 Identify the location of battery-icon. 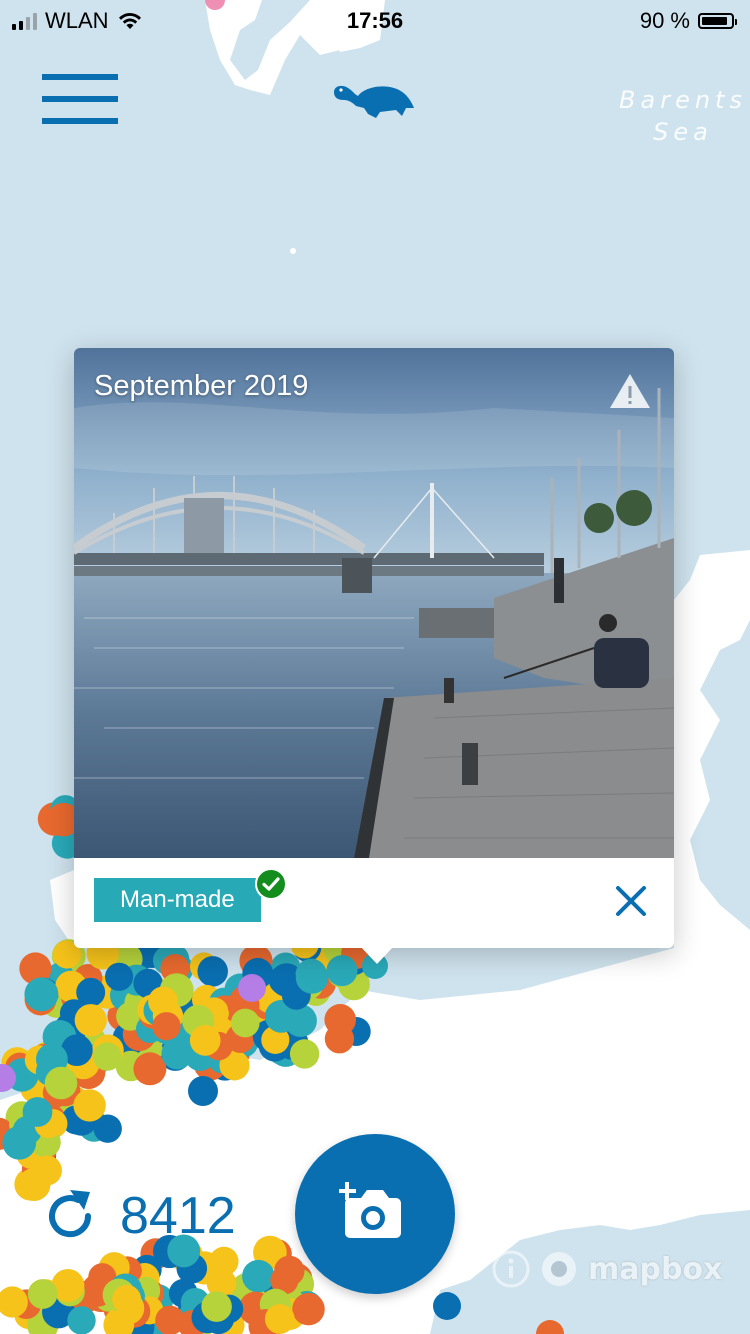
(717, 21).